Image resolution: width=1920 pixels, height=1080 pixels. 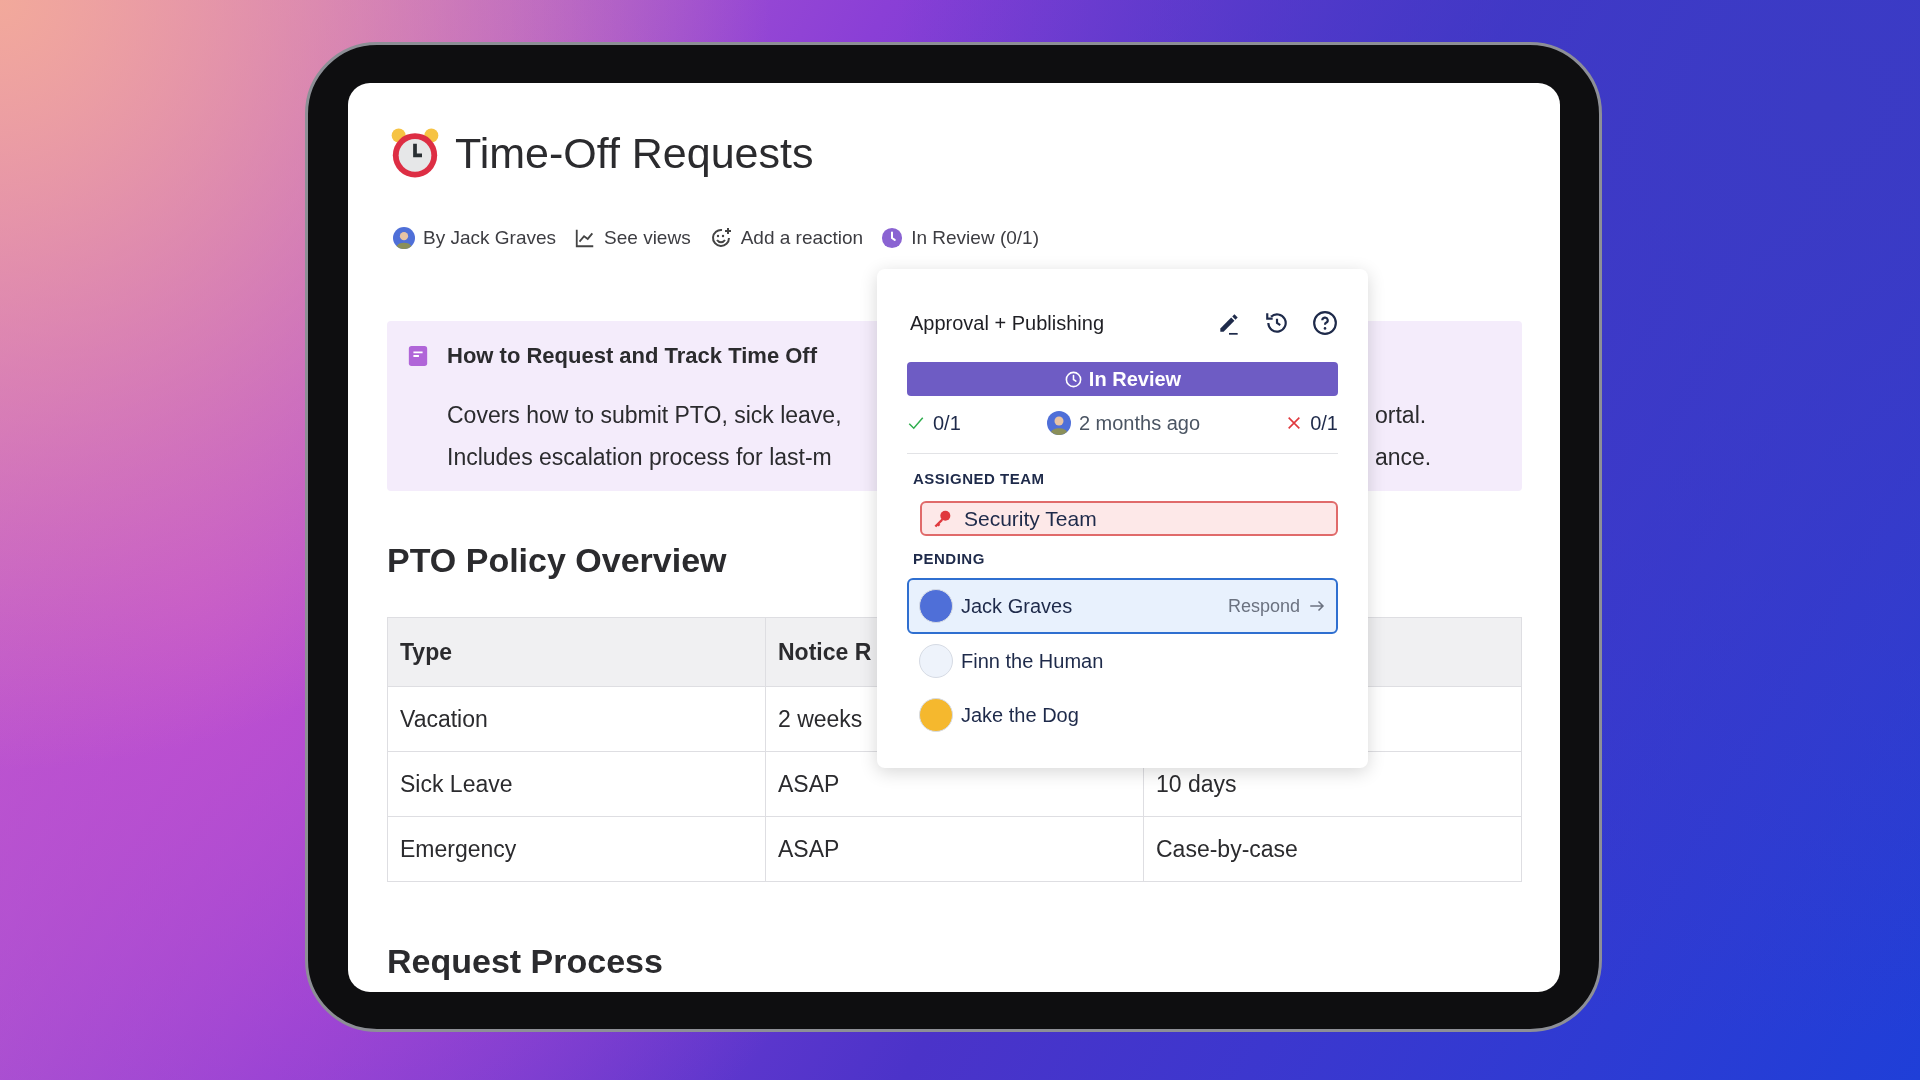 I want to click on approval-count: 0/1, so click(x=947, y=423).